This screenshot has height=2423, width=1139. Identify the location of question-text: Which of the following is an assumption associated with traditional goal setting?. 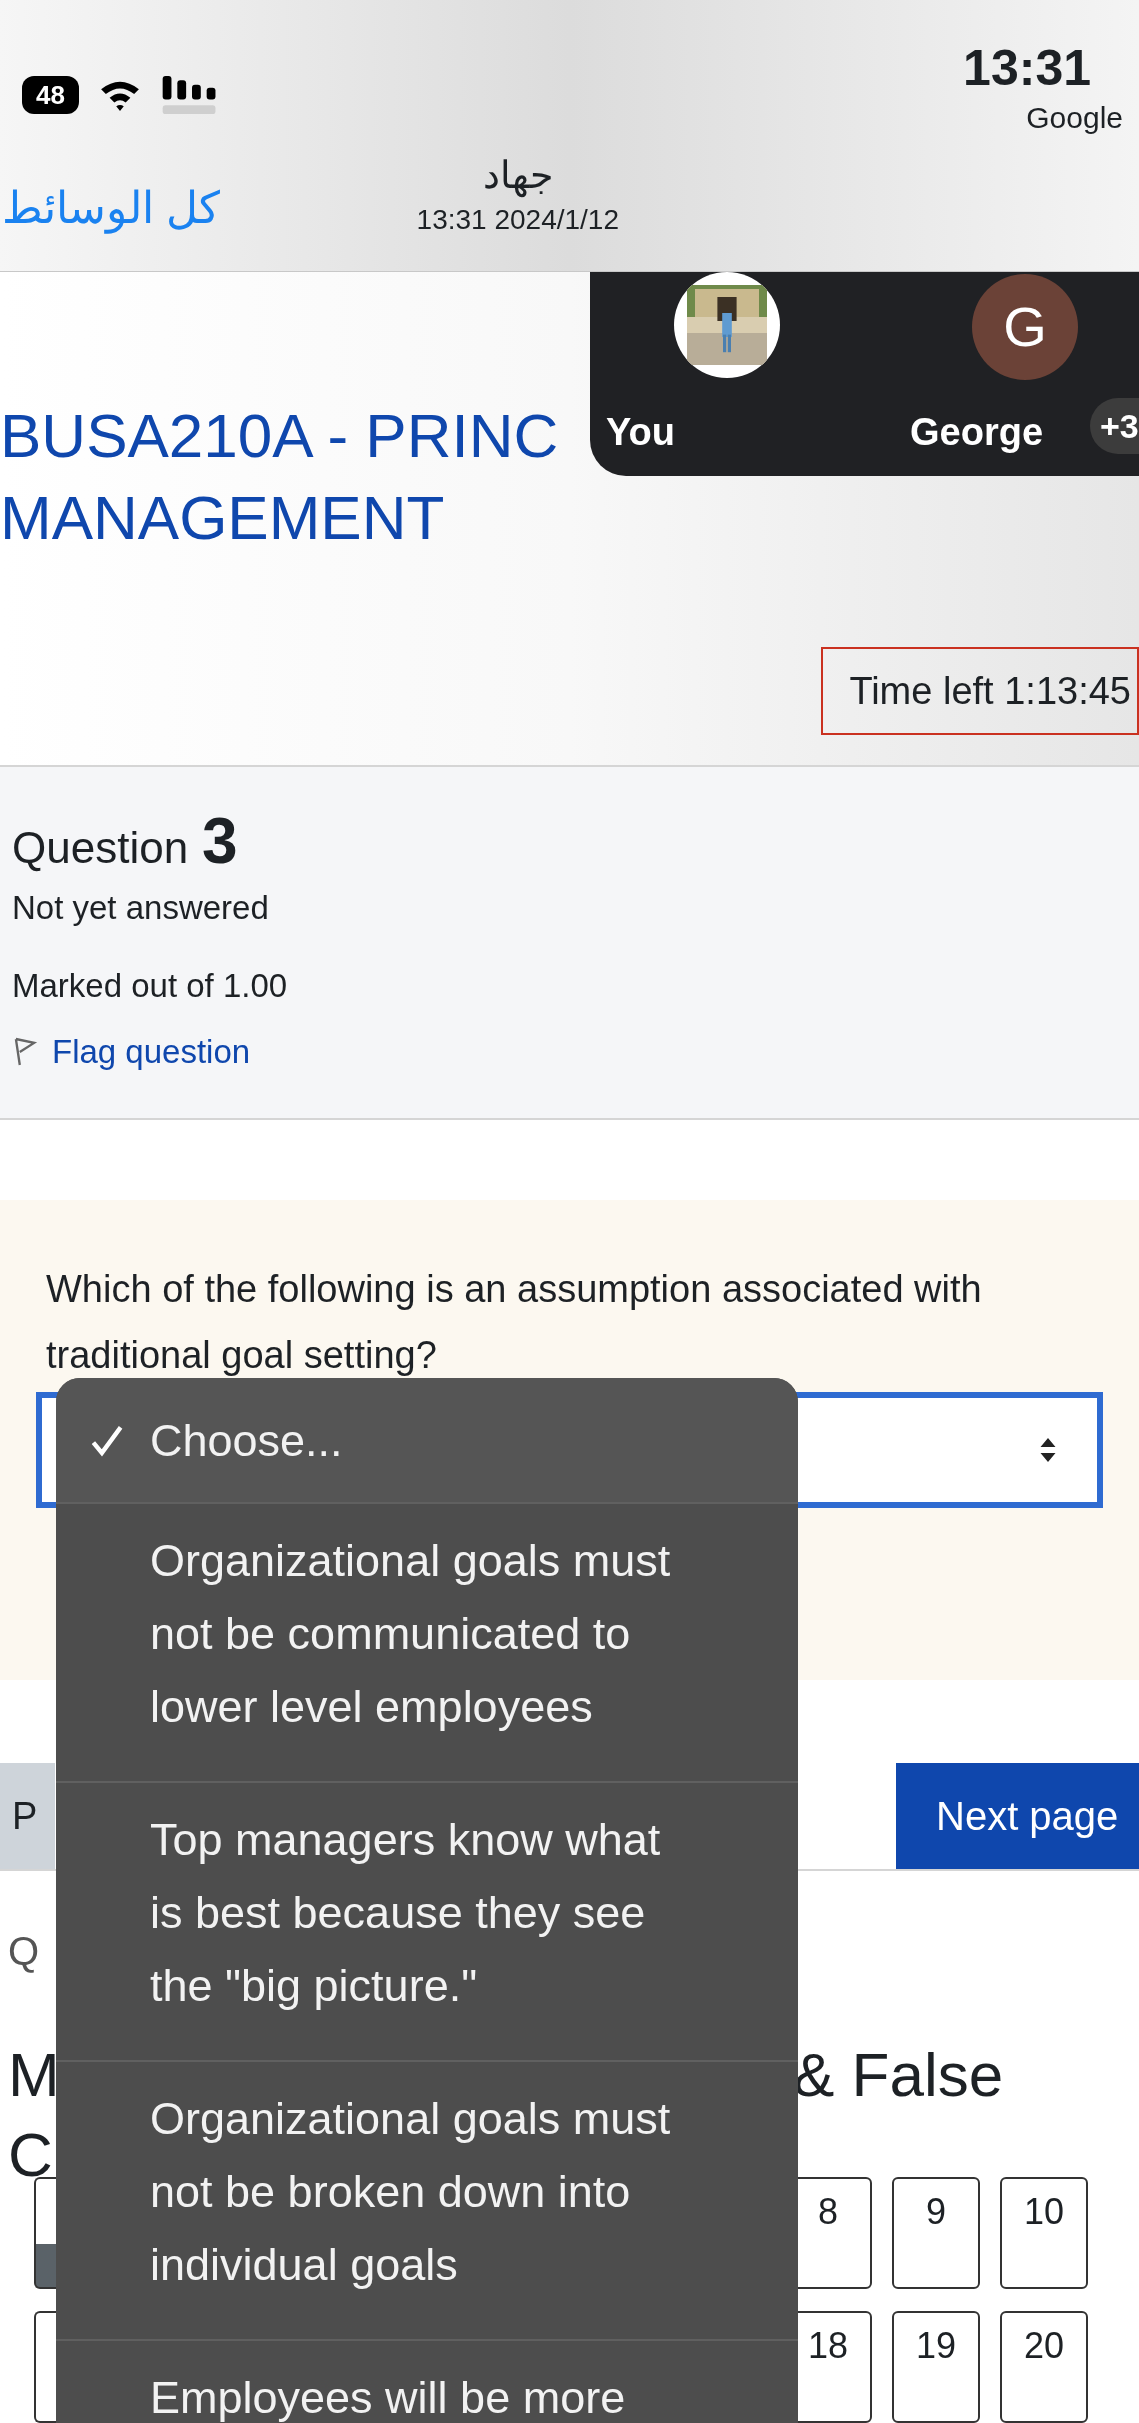
(514, 1322).